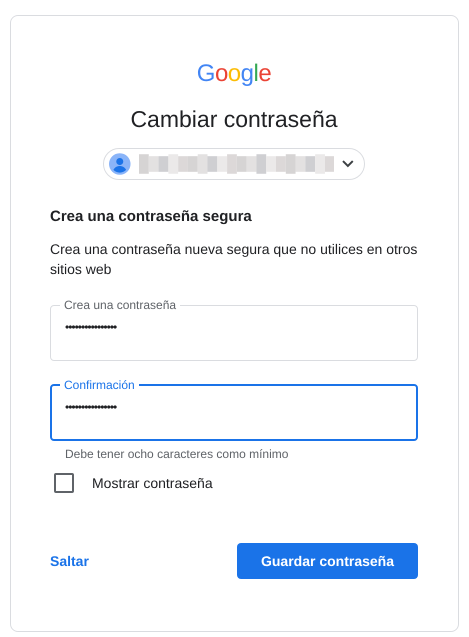 The width and height of the screenshot is (469, 637). I want to click on description-text: Crea una contraseña nueva segura que no utilices en otros sitios web, so click(234, 259).